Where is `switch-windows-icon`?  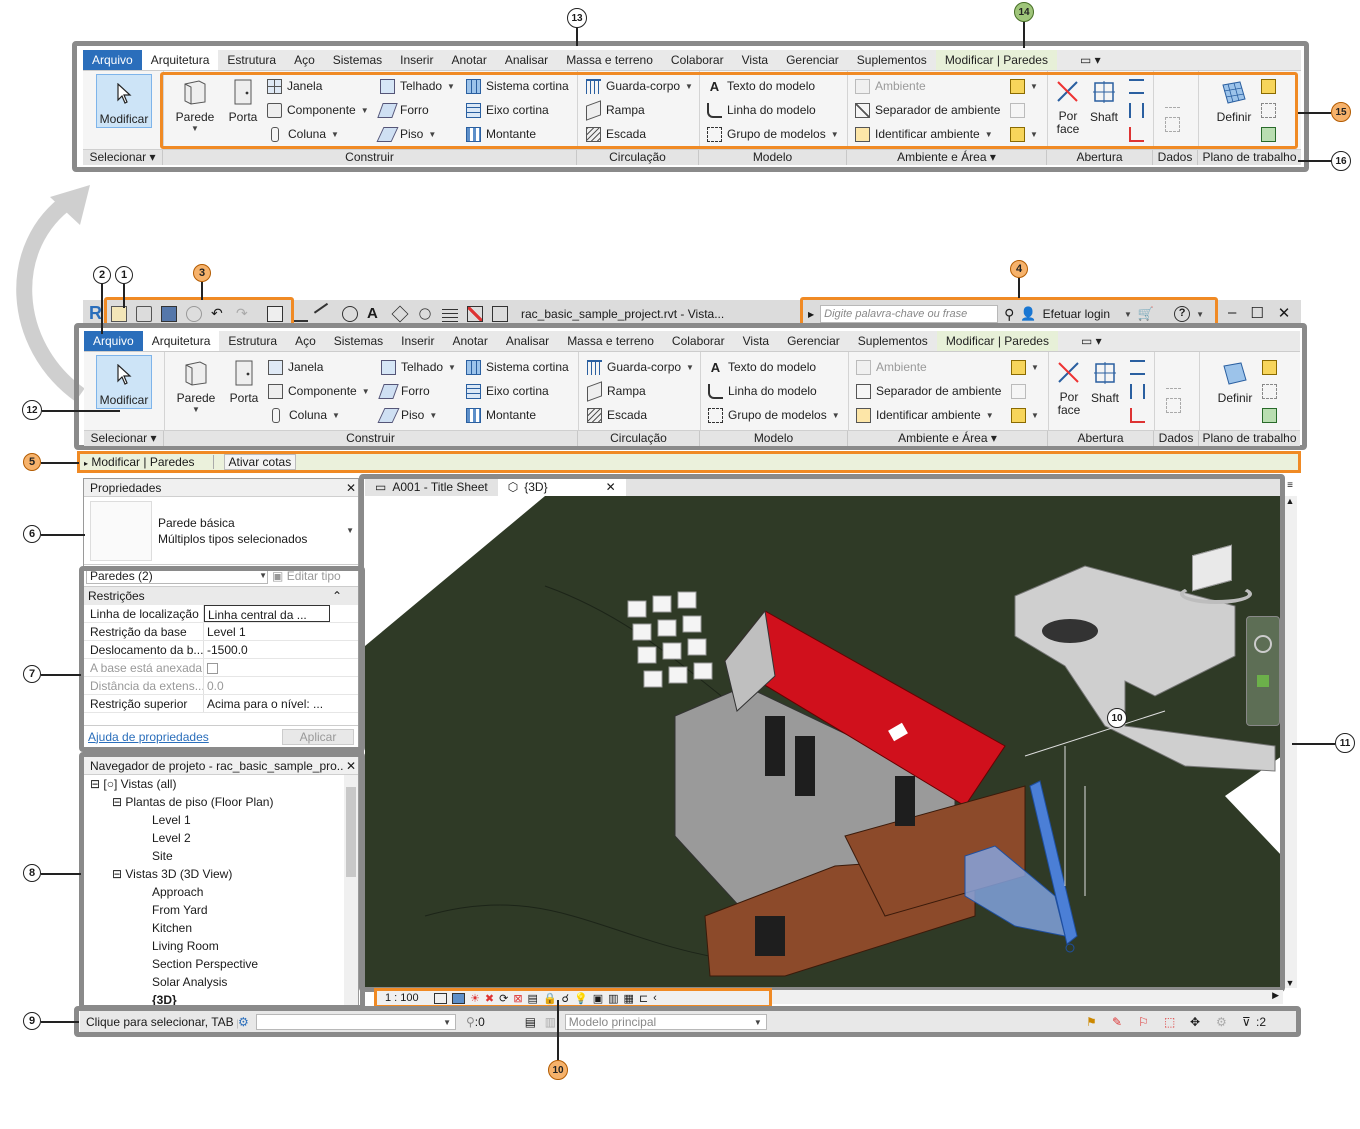
switch-windows-icon is located at coordinates (500, 313).